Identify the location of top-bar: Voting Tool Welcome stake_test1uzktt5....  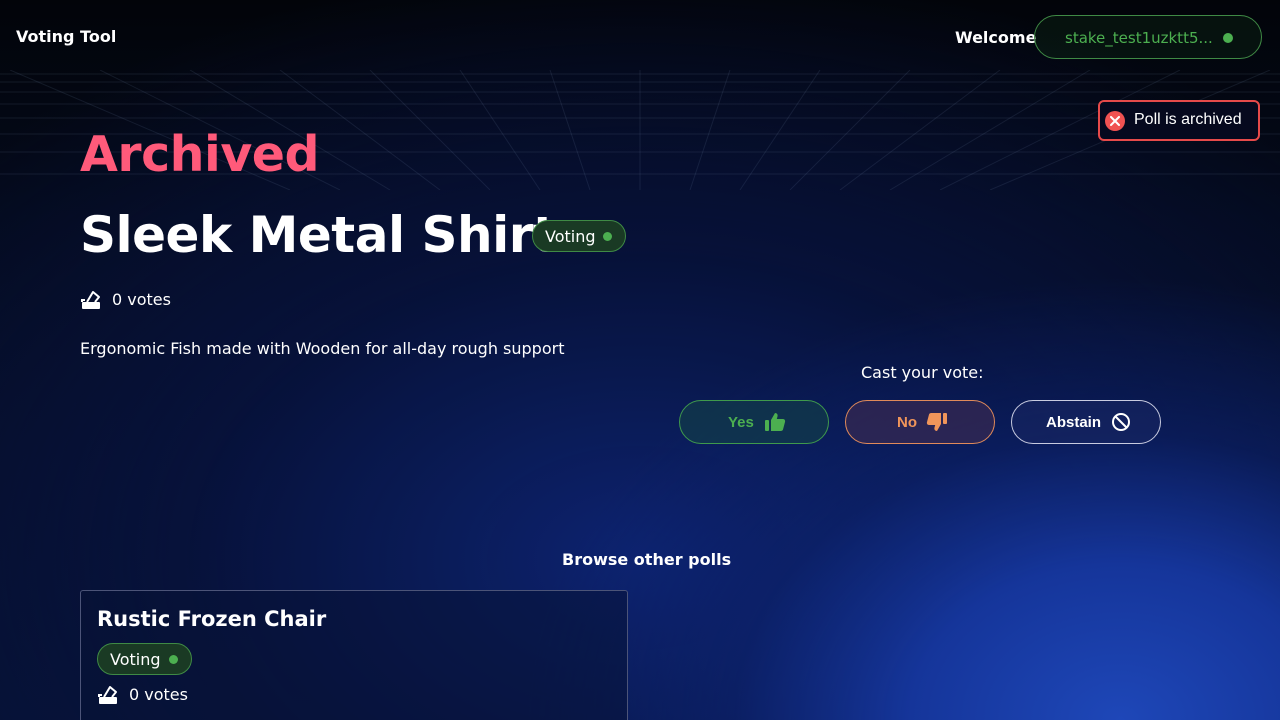
(640, 38).